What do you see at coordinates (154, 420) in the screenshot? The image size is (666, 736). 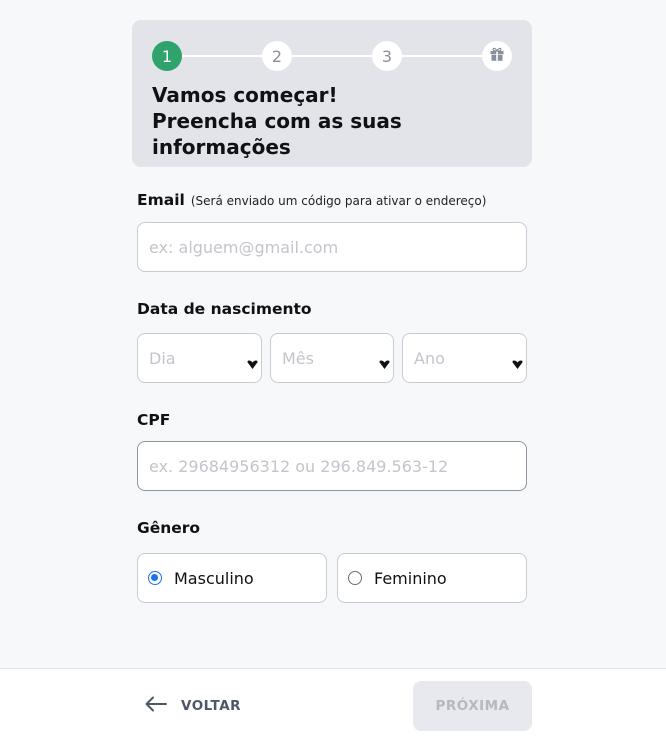 I see `cpf-label: CPF` at bounding box center [154, 420].